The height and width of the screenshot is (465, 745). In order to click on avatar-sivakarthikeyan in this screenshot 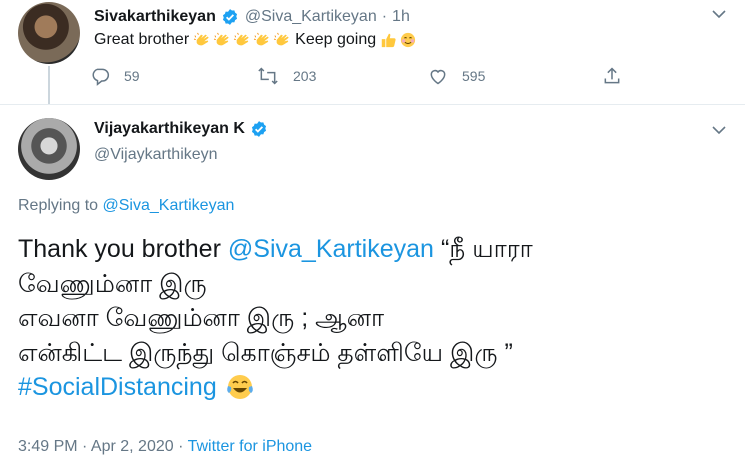, I will do `click(49, 33)`.